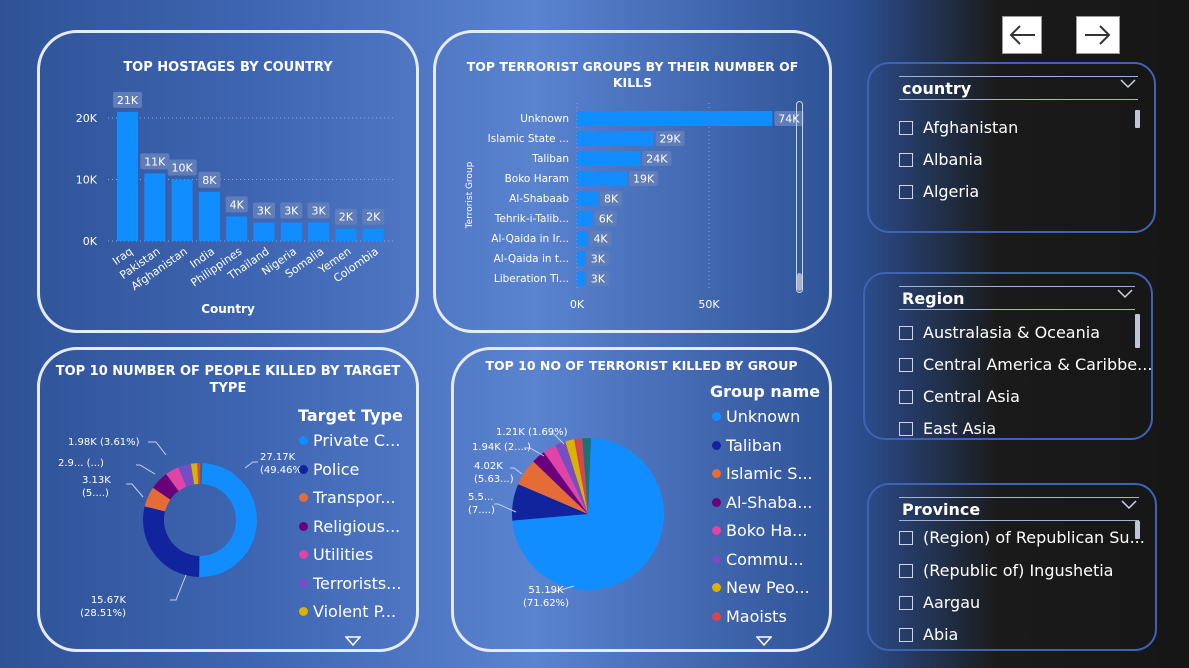  What do you see at coordinates (336, 469) in the screenshot?
I see `target-type-legend-label: Police` at bounding box center [336, 469].